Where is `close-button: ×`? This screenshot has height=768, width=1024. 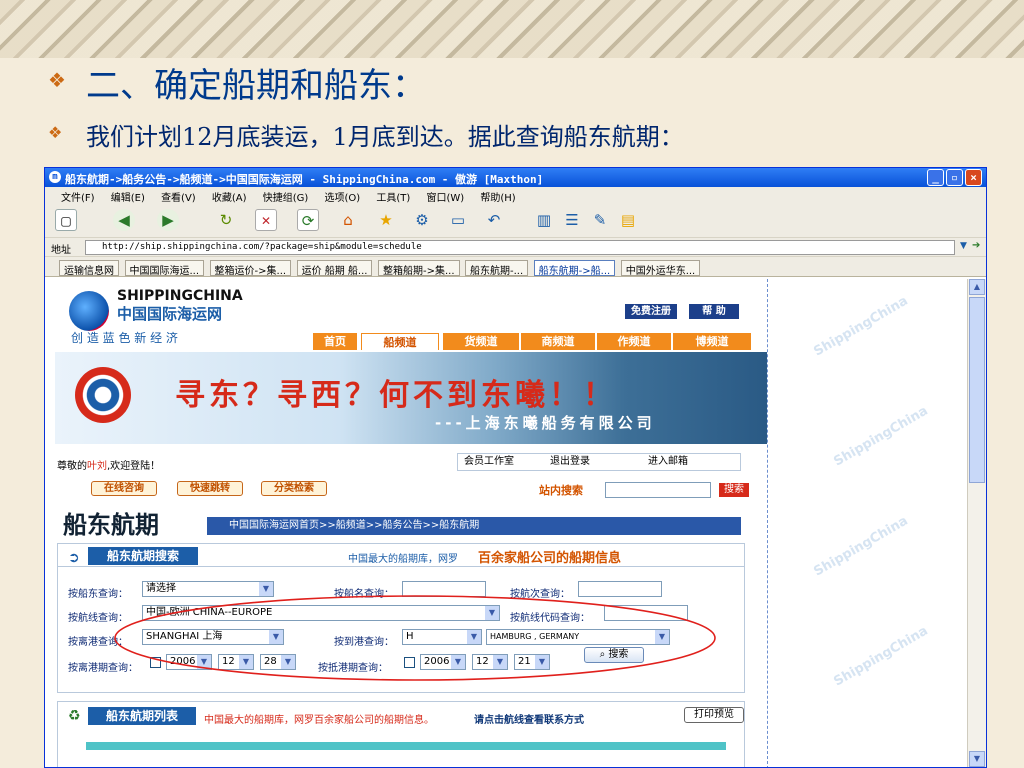
close-button: × is located at coordinates (973, 177).